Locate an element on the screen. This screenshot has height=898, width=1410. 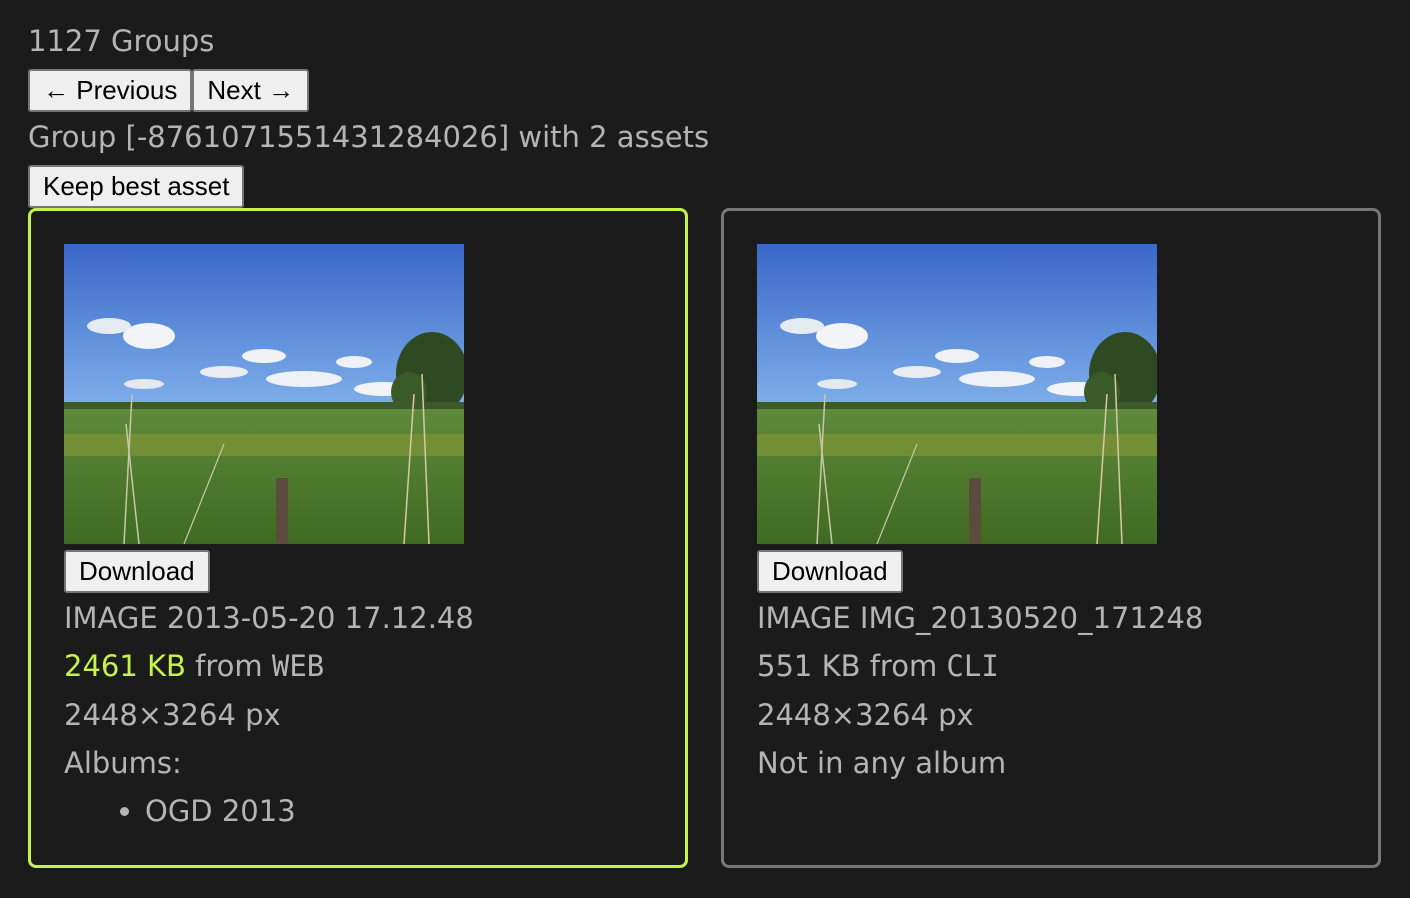
asset-source: WEB is located at coordinates (298, 666).